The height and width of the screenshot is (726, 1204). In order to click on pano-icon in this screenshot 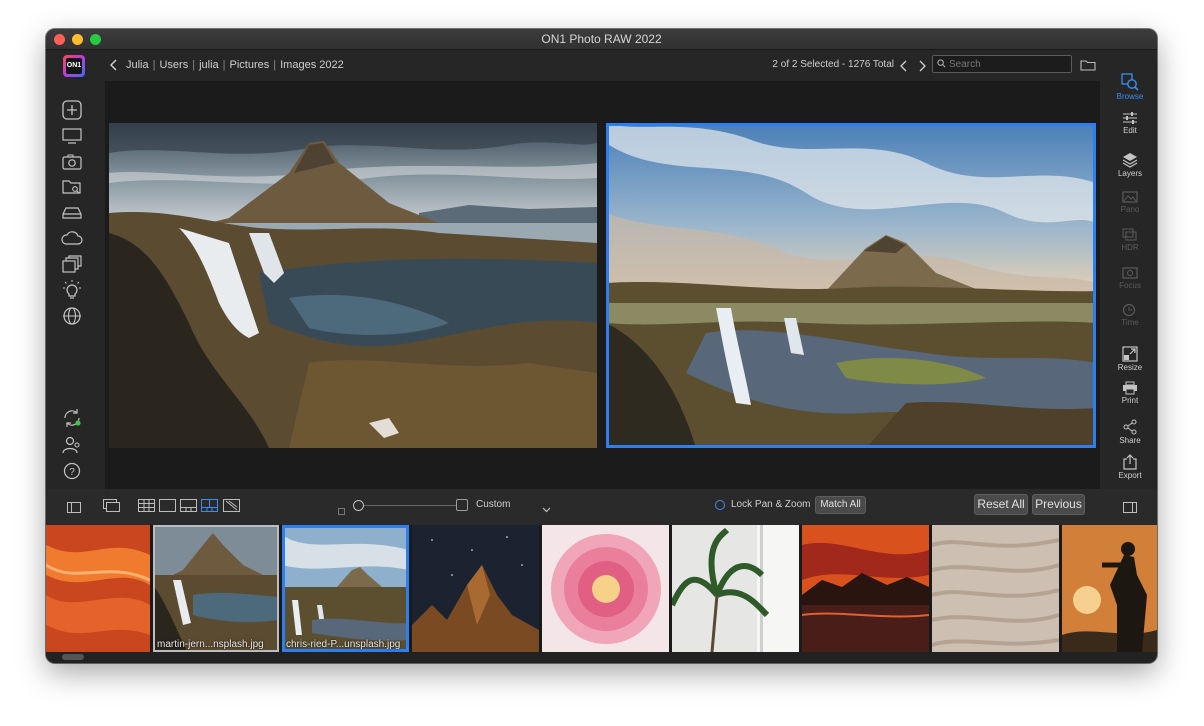, I will do `click(1130, 197)`.